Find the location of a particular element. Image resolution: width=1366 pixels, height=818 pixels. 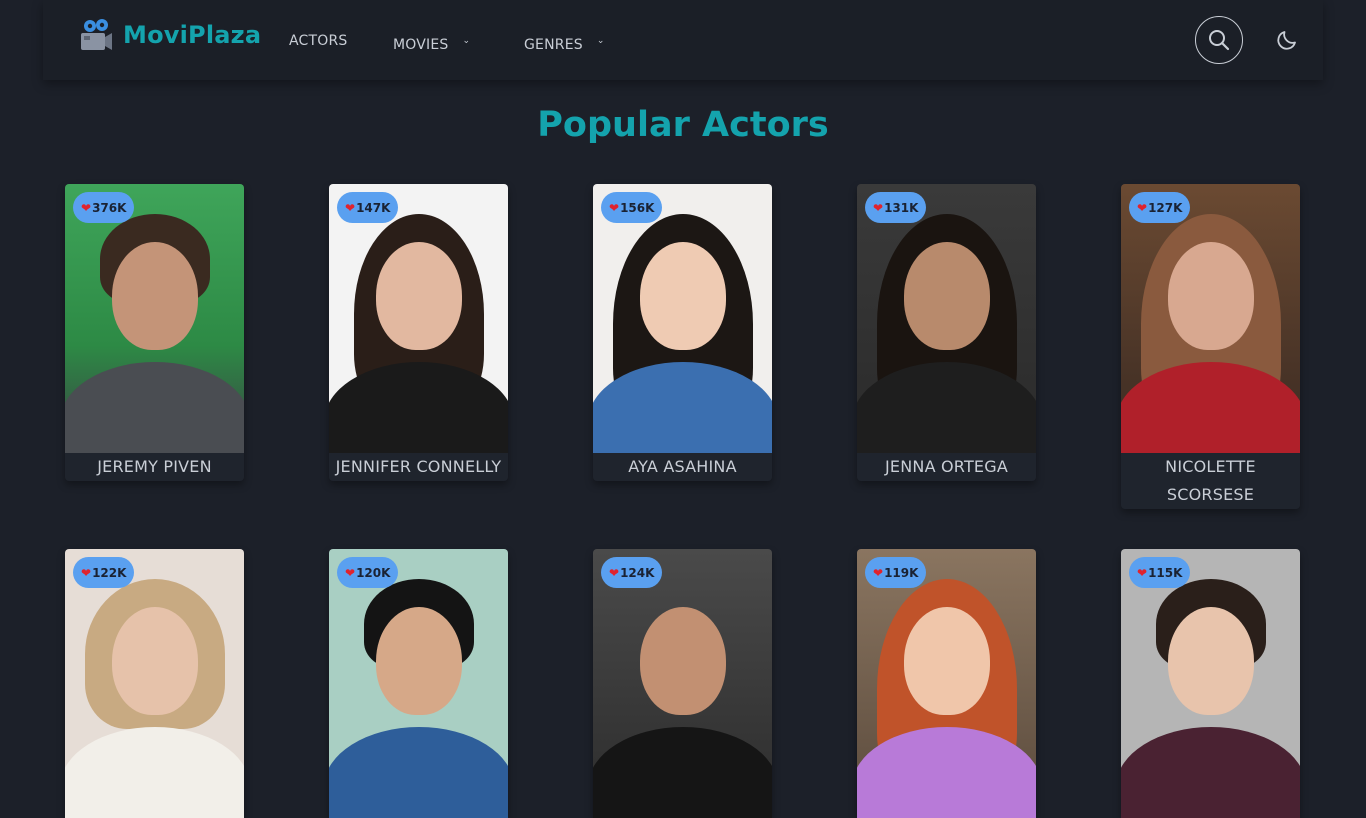

likes-badge: ❤ 127K is located at coordinates (1160, 207).